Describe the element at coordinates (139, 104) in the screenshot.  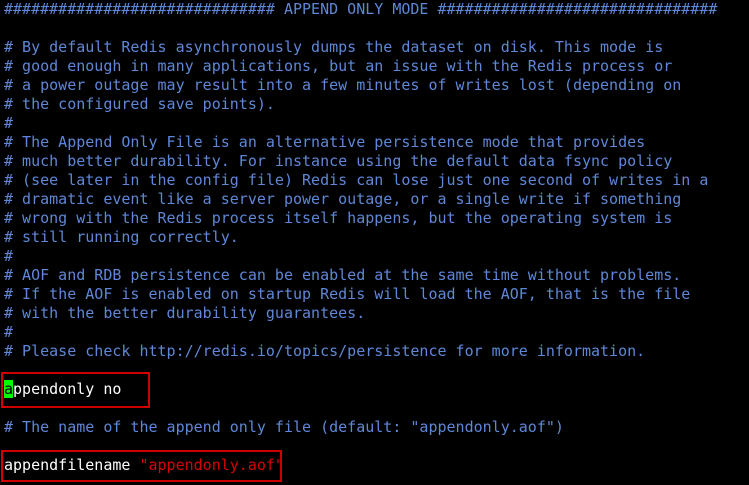
I see `comment-line: # the configured save points).` at that location.